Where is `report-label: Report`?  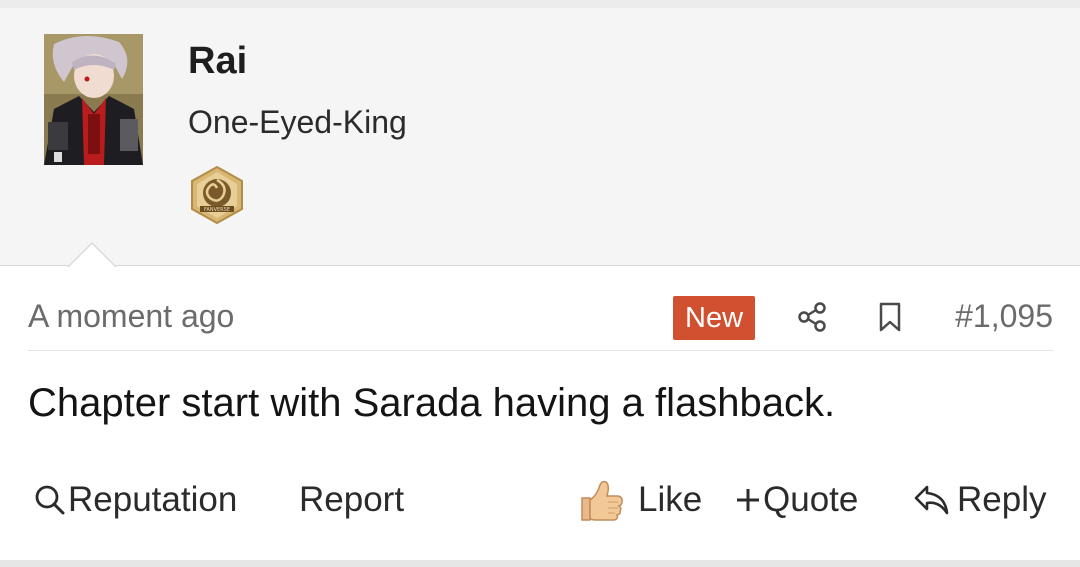 report-label: Report is located at coordinates (352, 499).